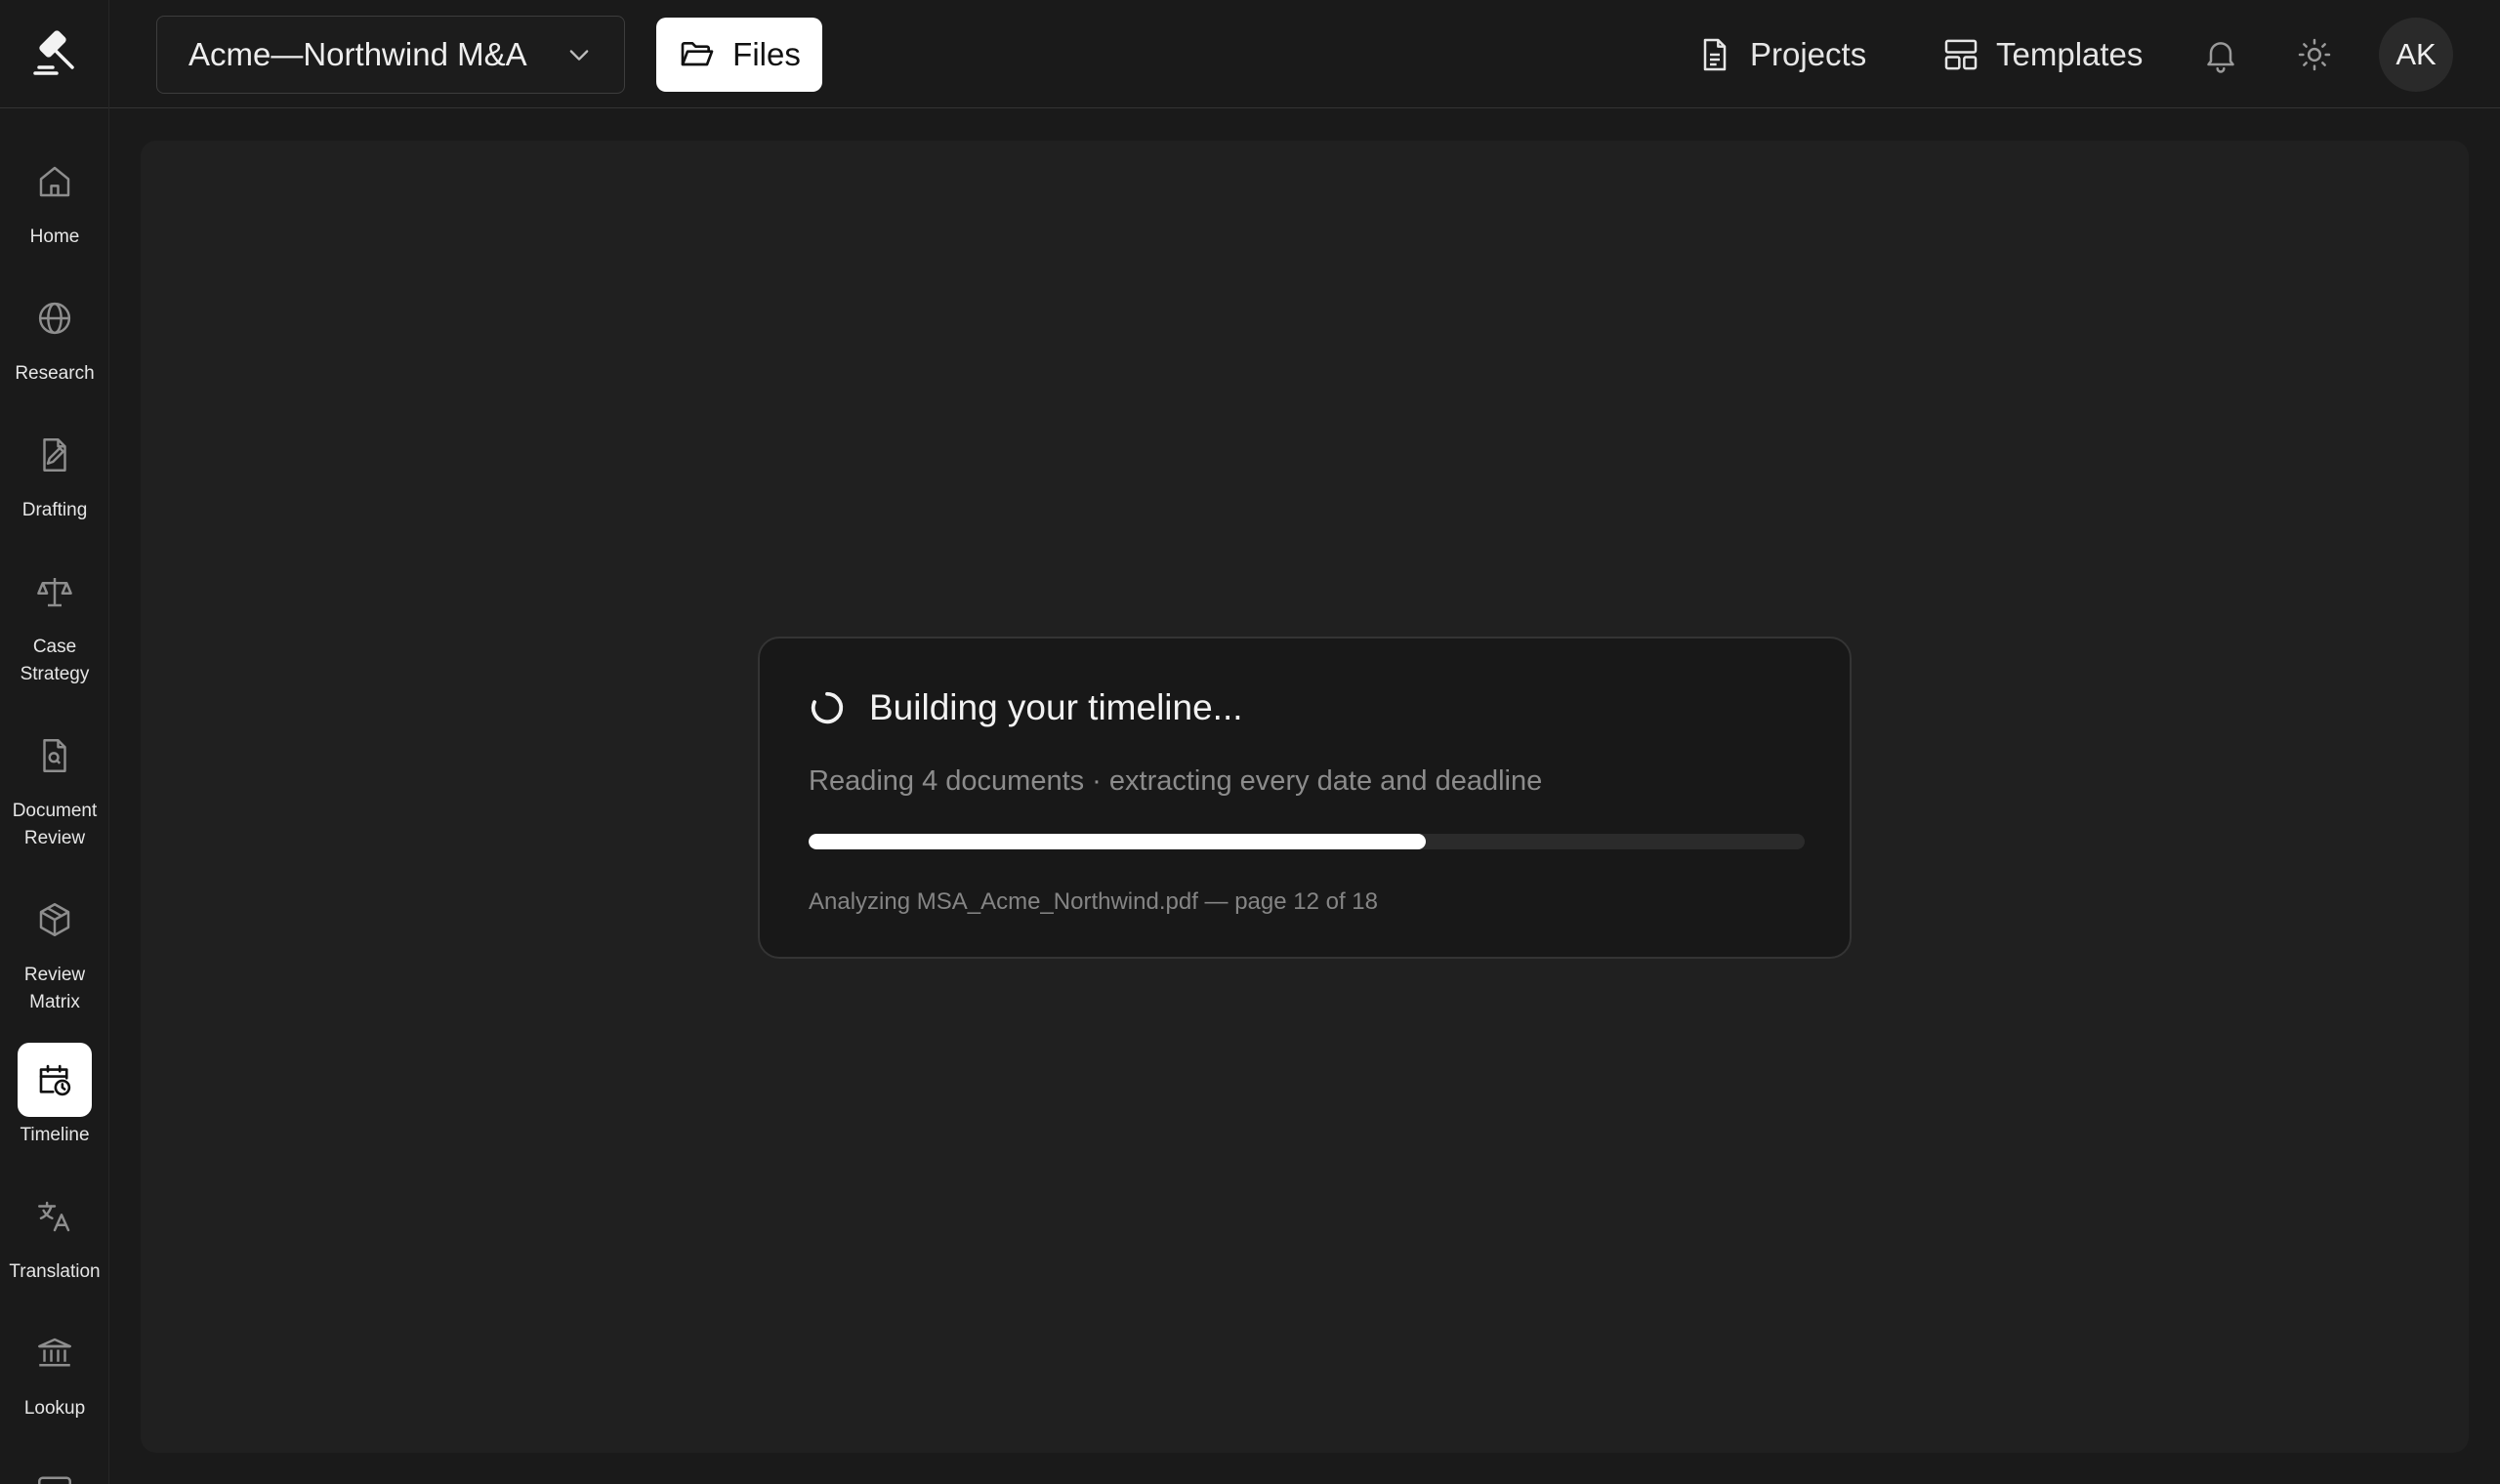 This screenshot has height=1484, width=2500. What do you see at coordinates (54, 1369) in the screenshot?
I see `sidebar-item-lookup: Lookup` at bounding box center [54, 1369].